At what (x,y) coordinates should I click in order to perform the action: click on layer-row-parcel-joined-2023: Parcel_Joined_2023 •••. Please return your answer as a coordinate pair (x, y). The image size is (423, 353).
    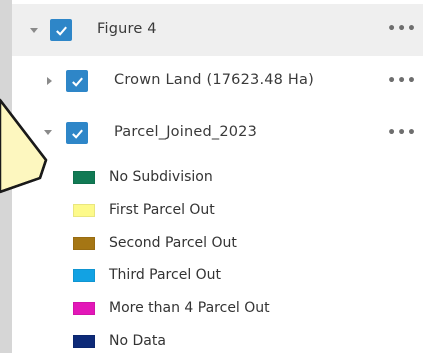
    Looking at the image, I should click on (217, 134).